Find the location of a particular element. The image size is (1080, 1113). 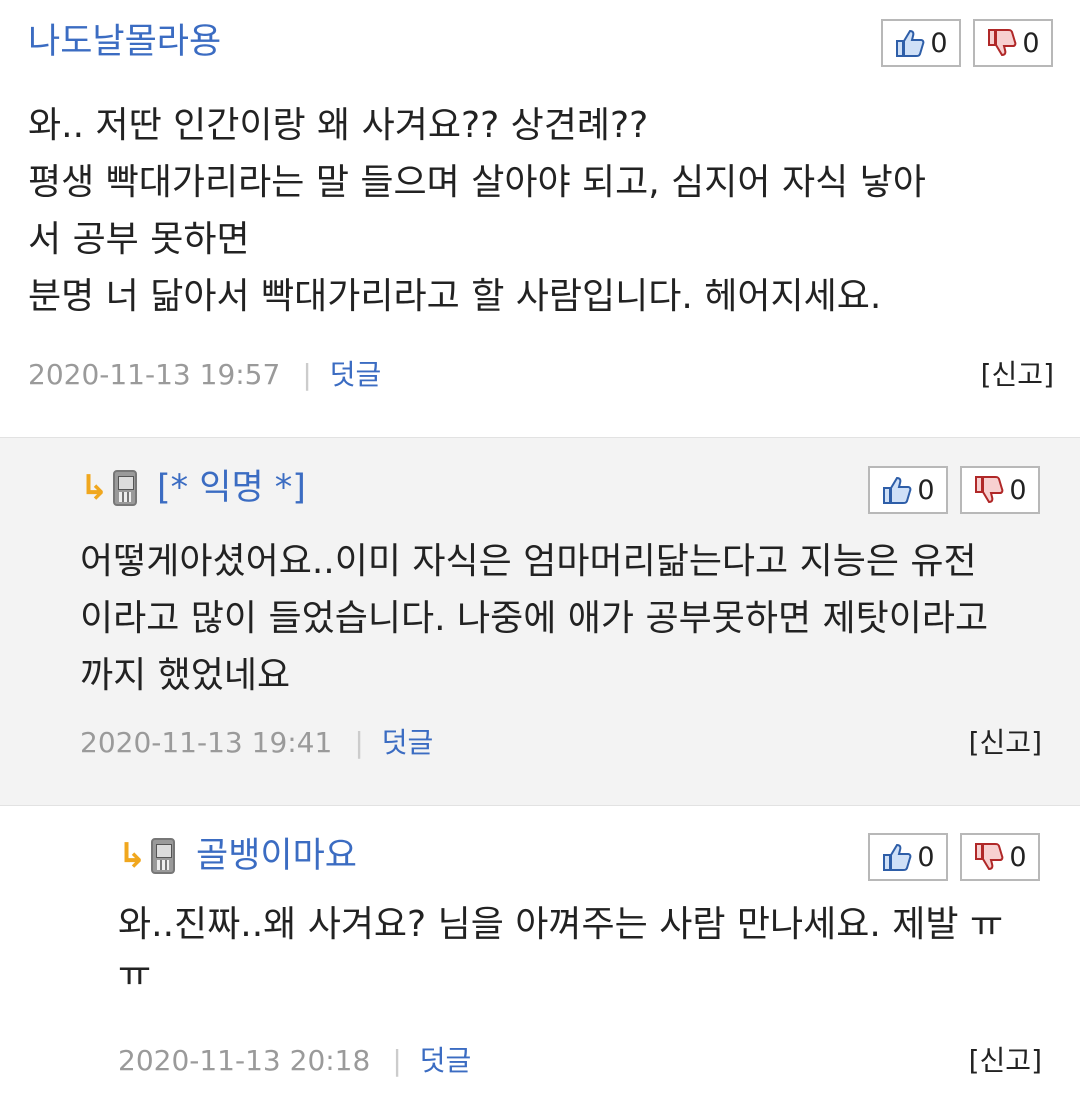

comment-date: 2020-11-13 19:41 is located at coordinates (206, 742).